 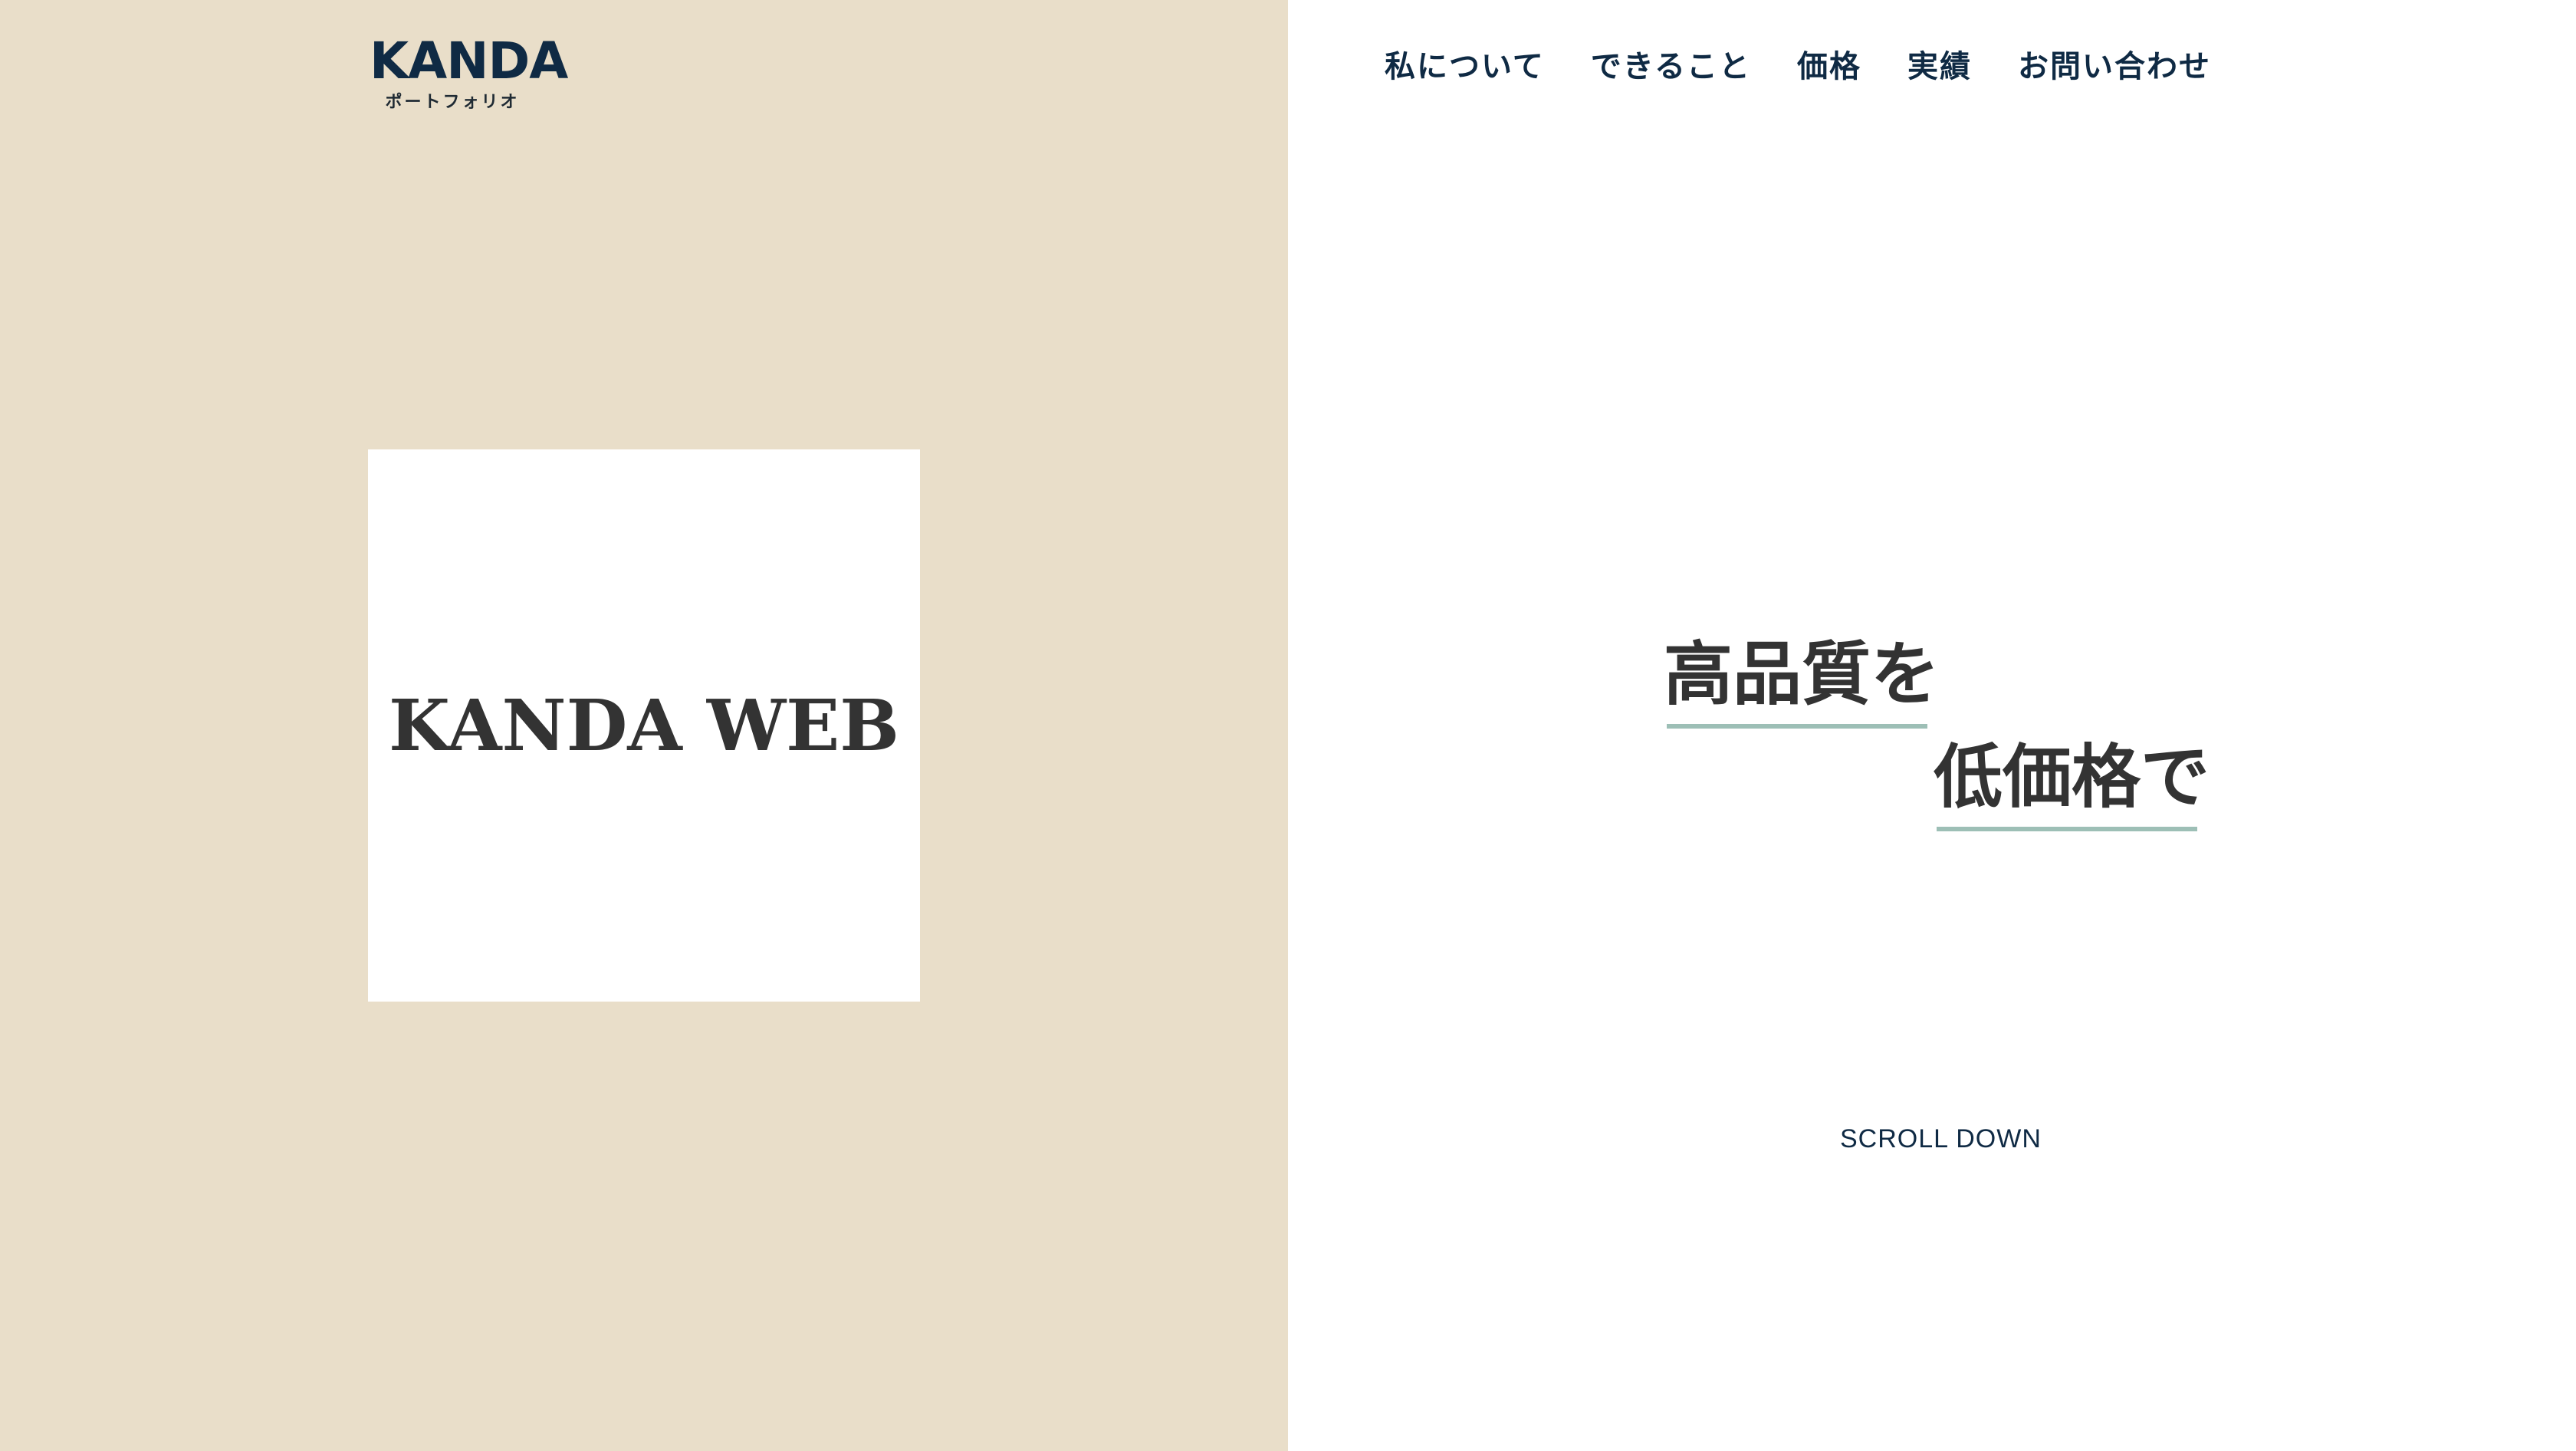 I want to click on main-nav: 私について できること 価格 実績 お問い合わせ, so click(x=1798, y=63).